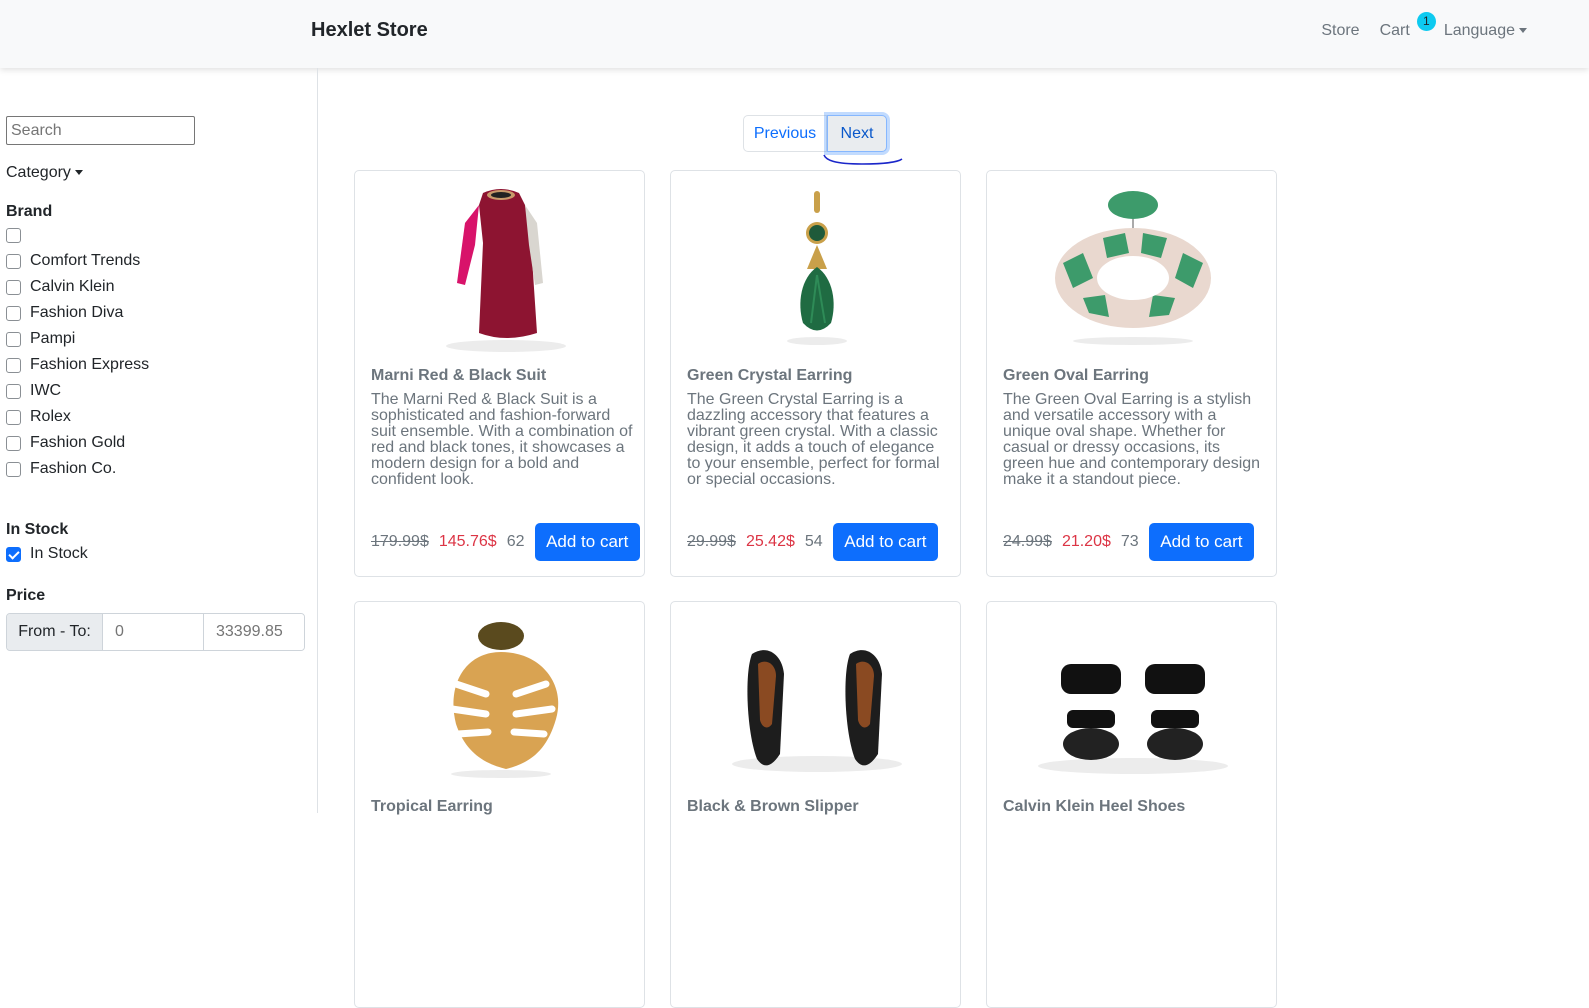 Image resolution: width=1589 pixels, height=1008 pixels. What do you see at coordinates (254, 632) in the screenshot?
I see `price-to-input` at bounding box center [254, 632].